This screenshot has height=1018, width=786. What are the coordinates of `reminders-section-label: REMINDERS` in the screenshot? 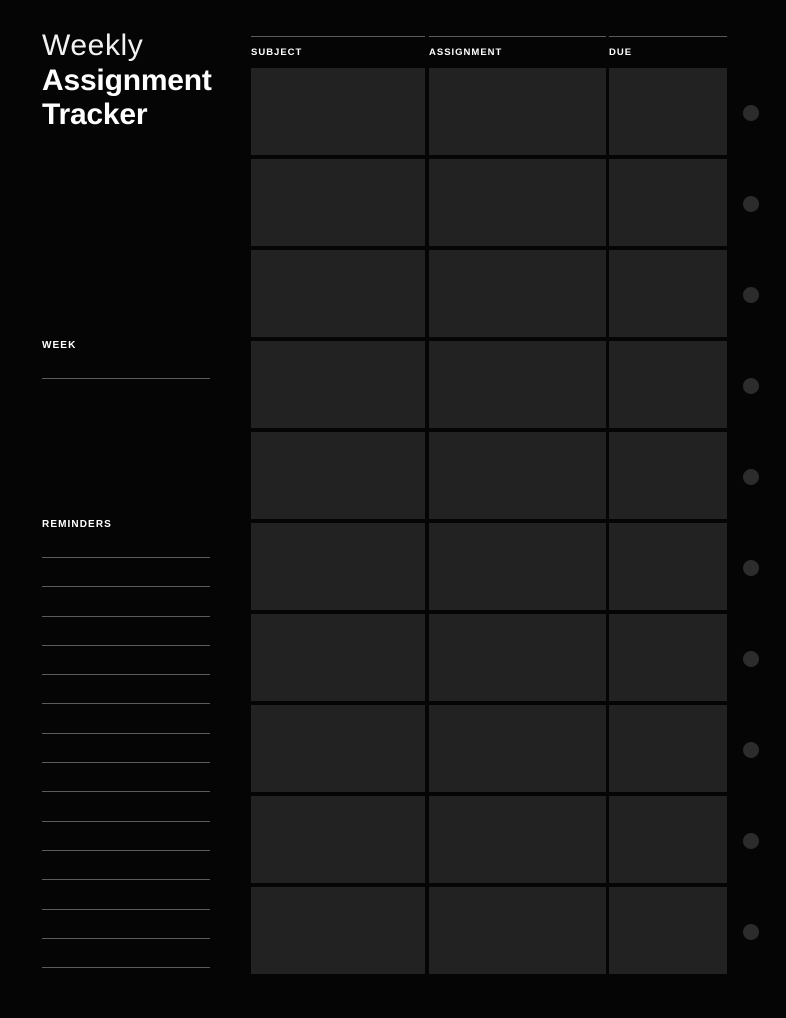 It's located at (77, 524).